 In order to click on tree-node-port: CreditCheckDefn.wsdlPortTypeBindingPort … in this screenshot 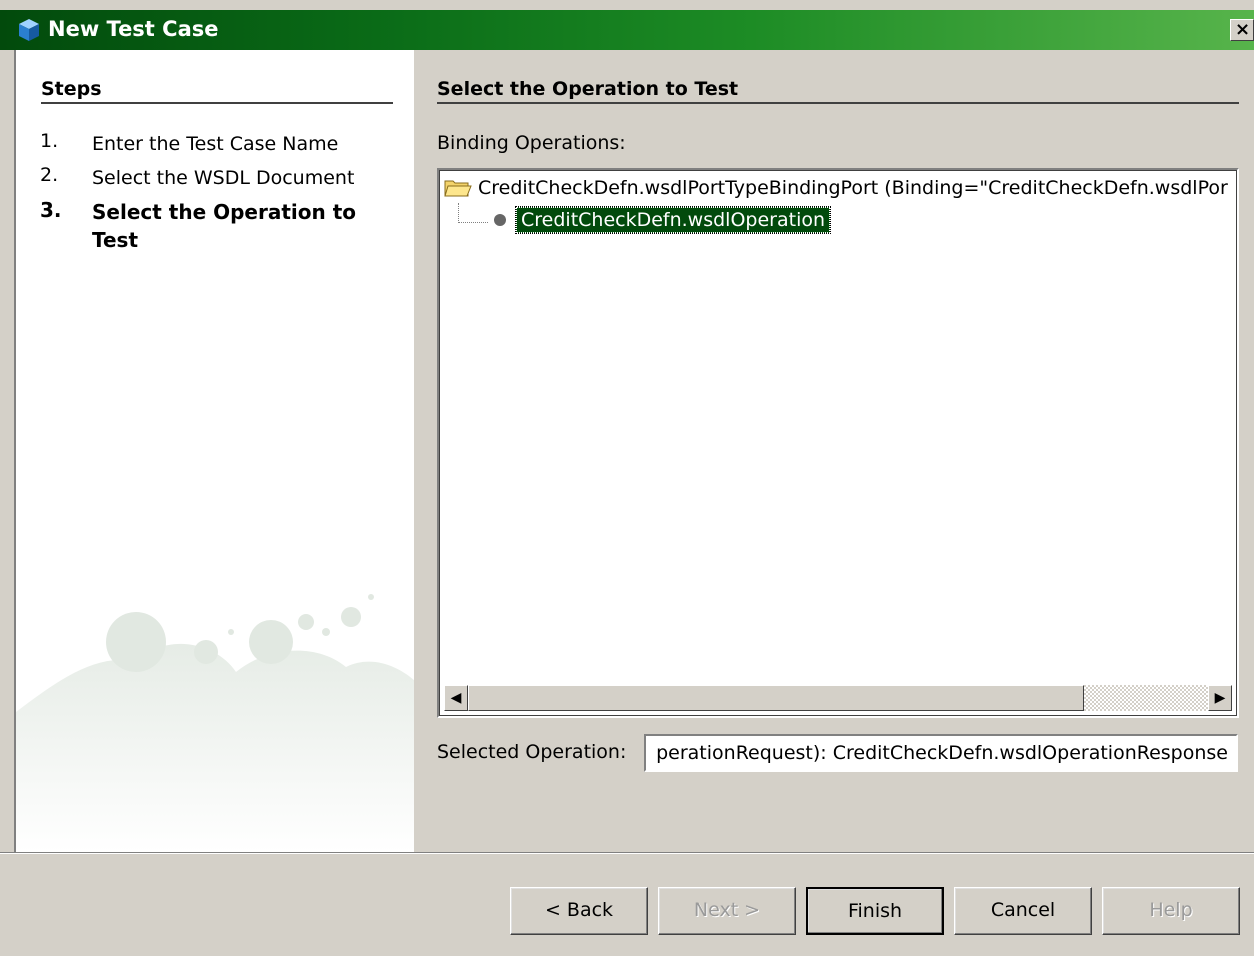, I will do `click(836, 188)`.